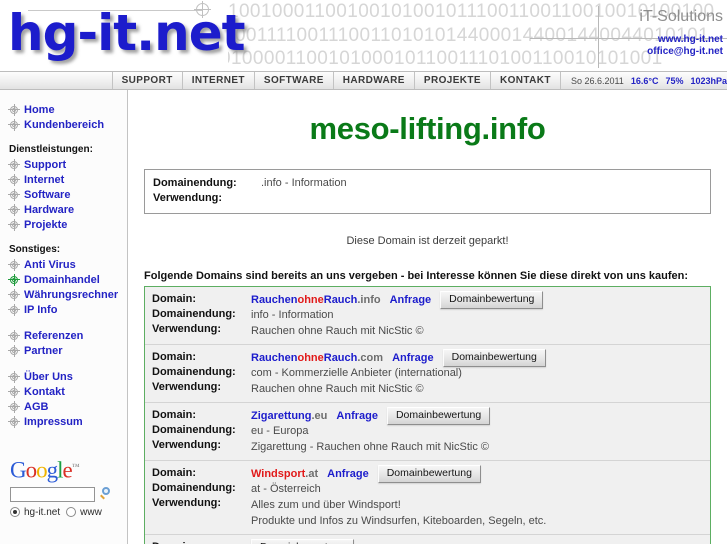 This screenshot has width=727, height=545. I want to click on website-link: www.hg-it.net, so click(681, 40).